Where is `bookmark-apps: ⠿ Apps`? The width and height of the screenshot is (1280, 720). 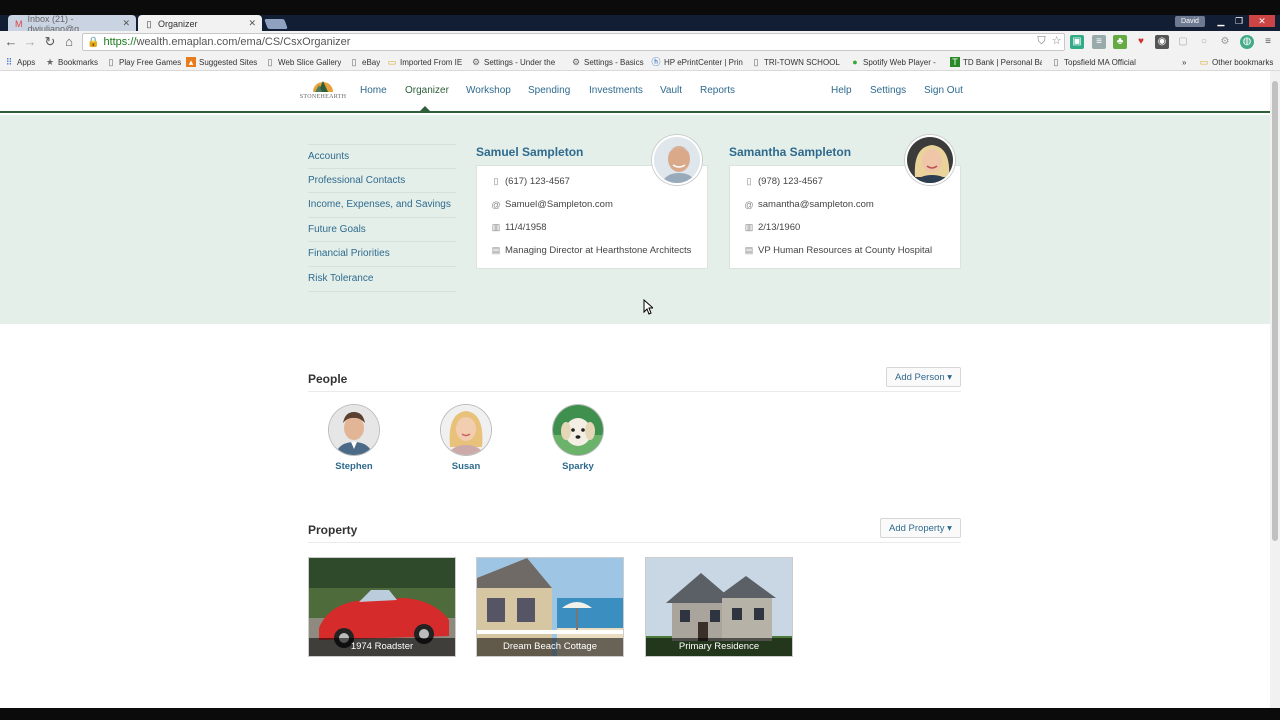
bookmark-apps: ⠿ Apps is located at coordinates (20, 62).